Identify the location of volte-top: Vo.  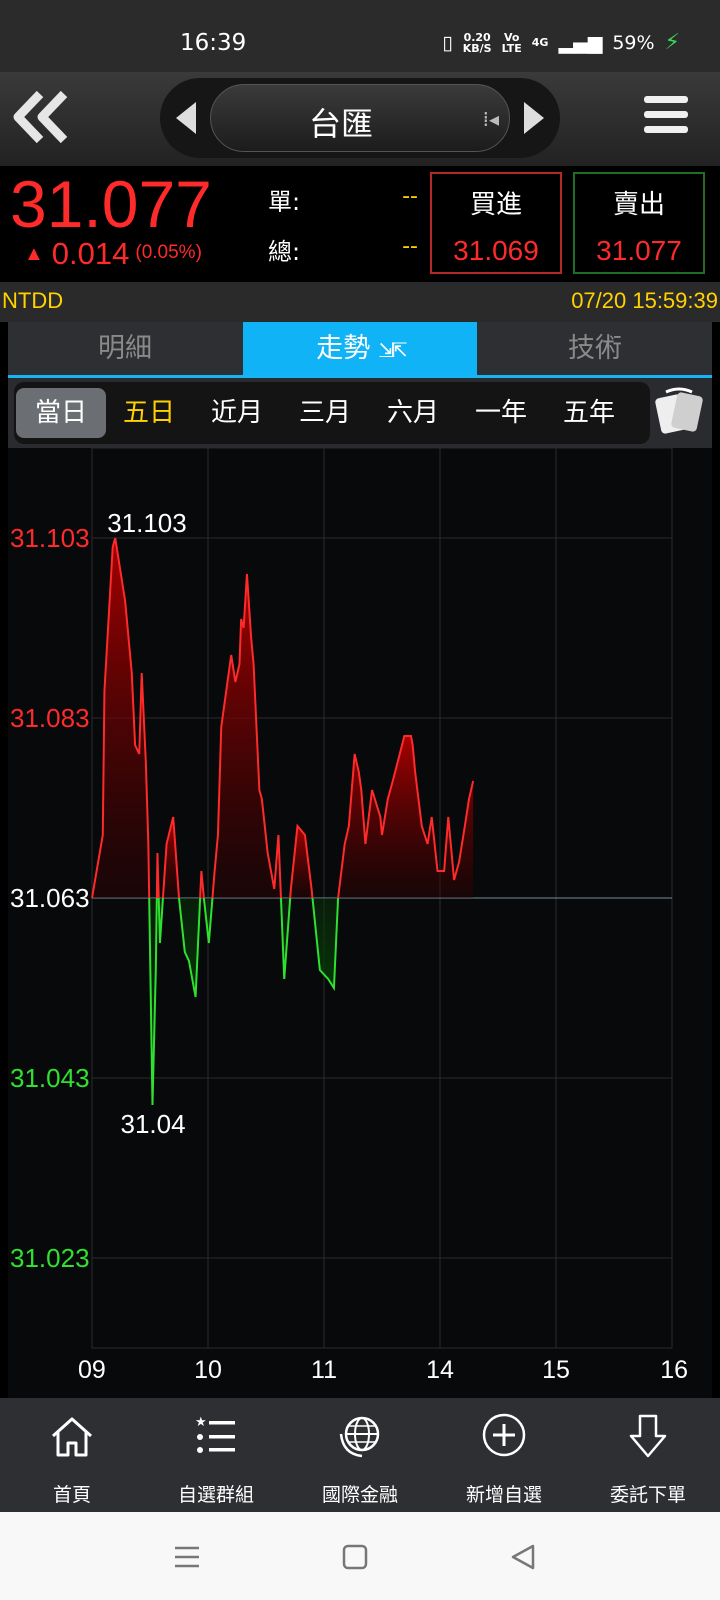
(511, 37).